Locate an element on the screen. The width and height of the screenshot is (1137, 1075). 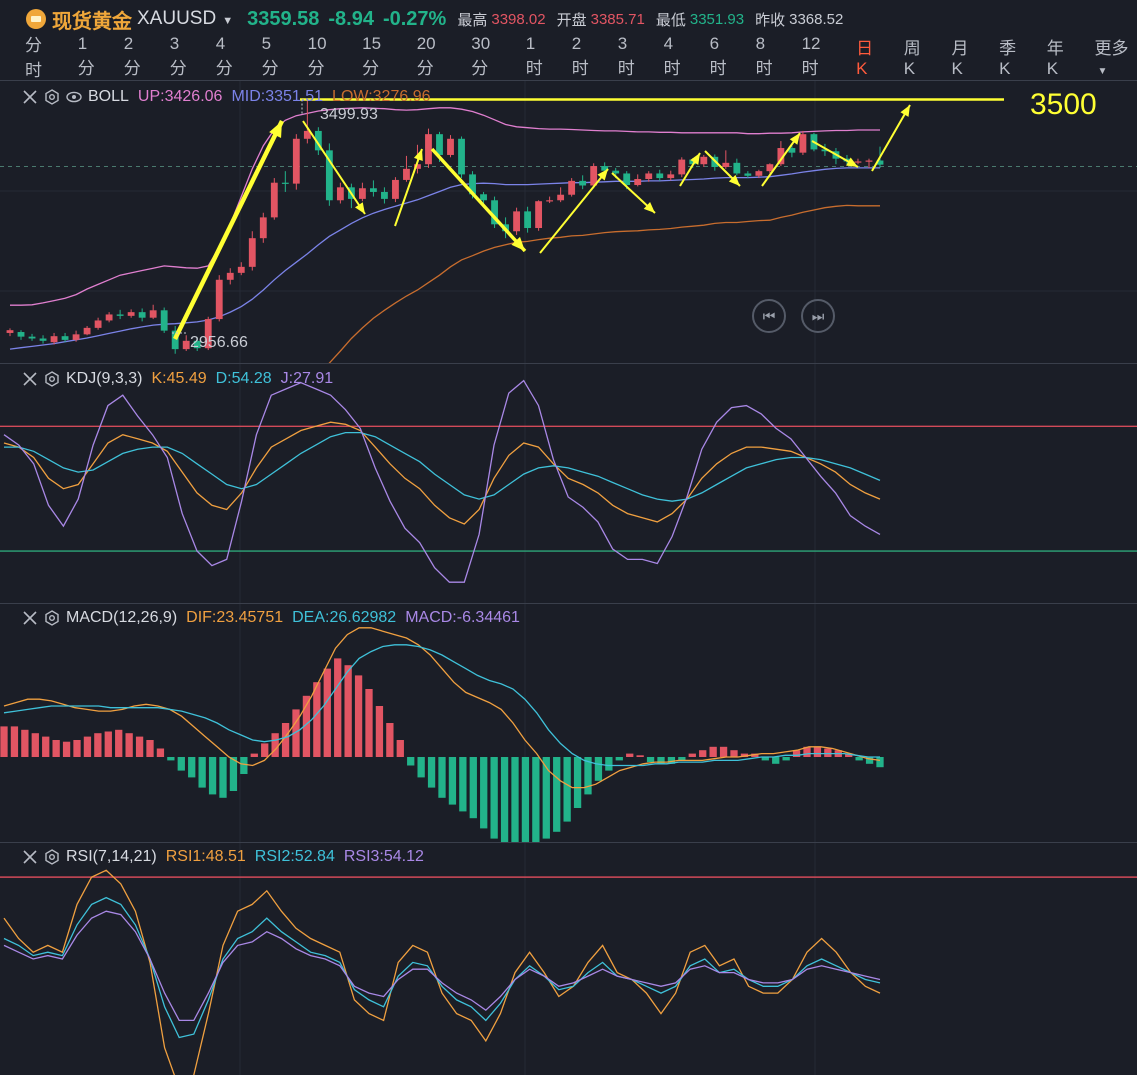
rsi3-value: RSI3:54.12 is located at coordinates (383, 856).